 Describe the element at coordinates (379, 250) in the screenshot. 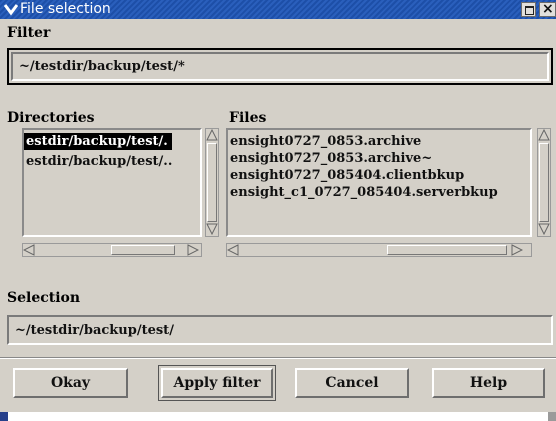

I see `files-horizontal-scrollbar` at that location.